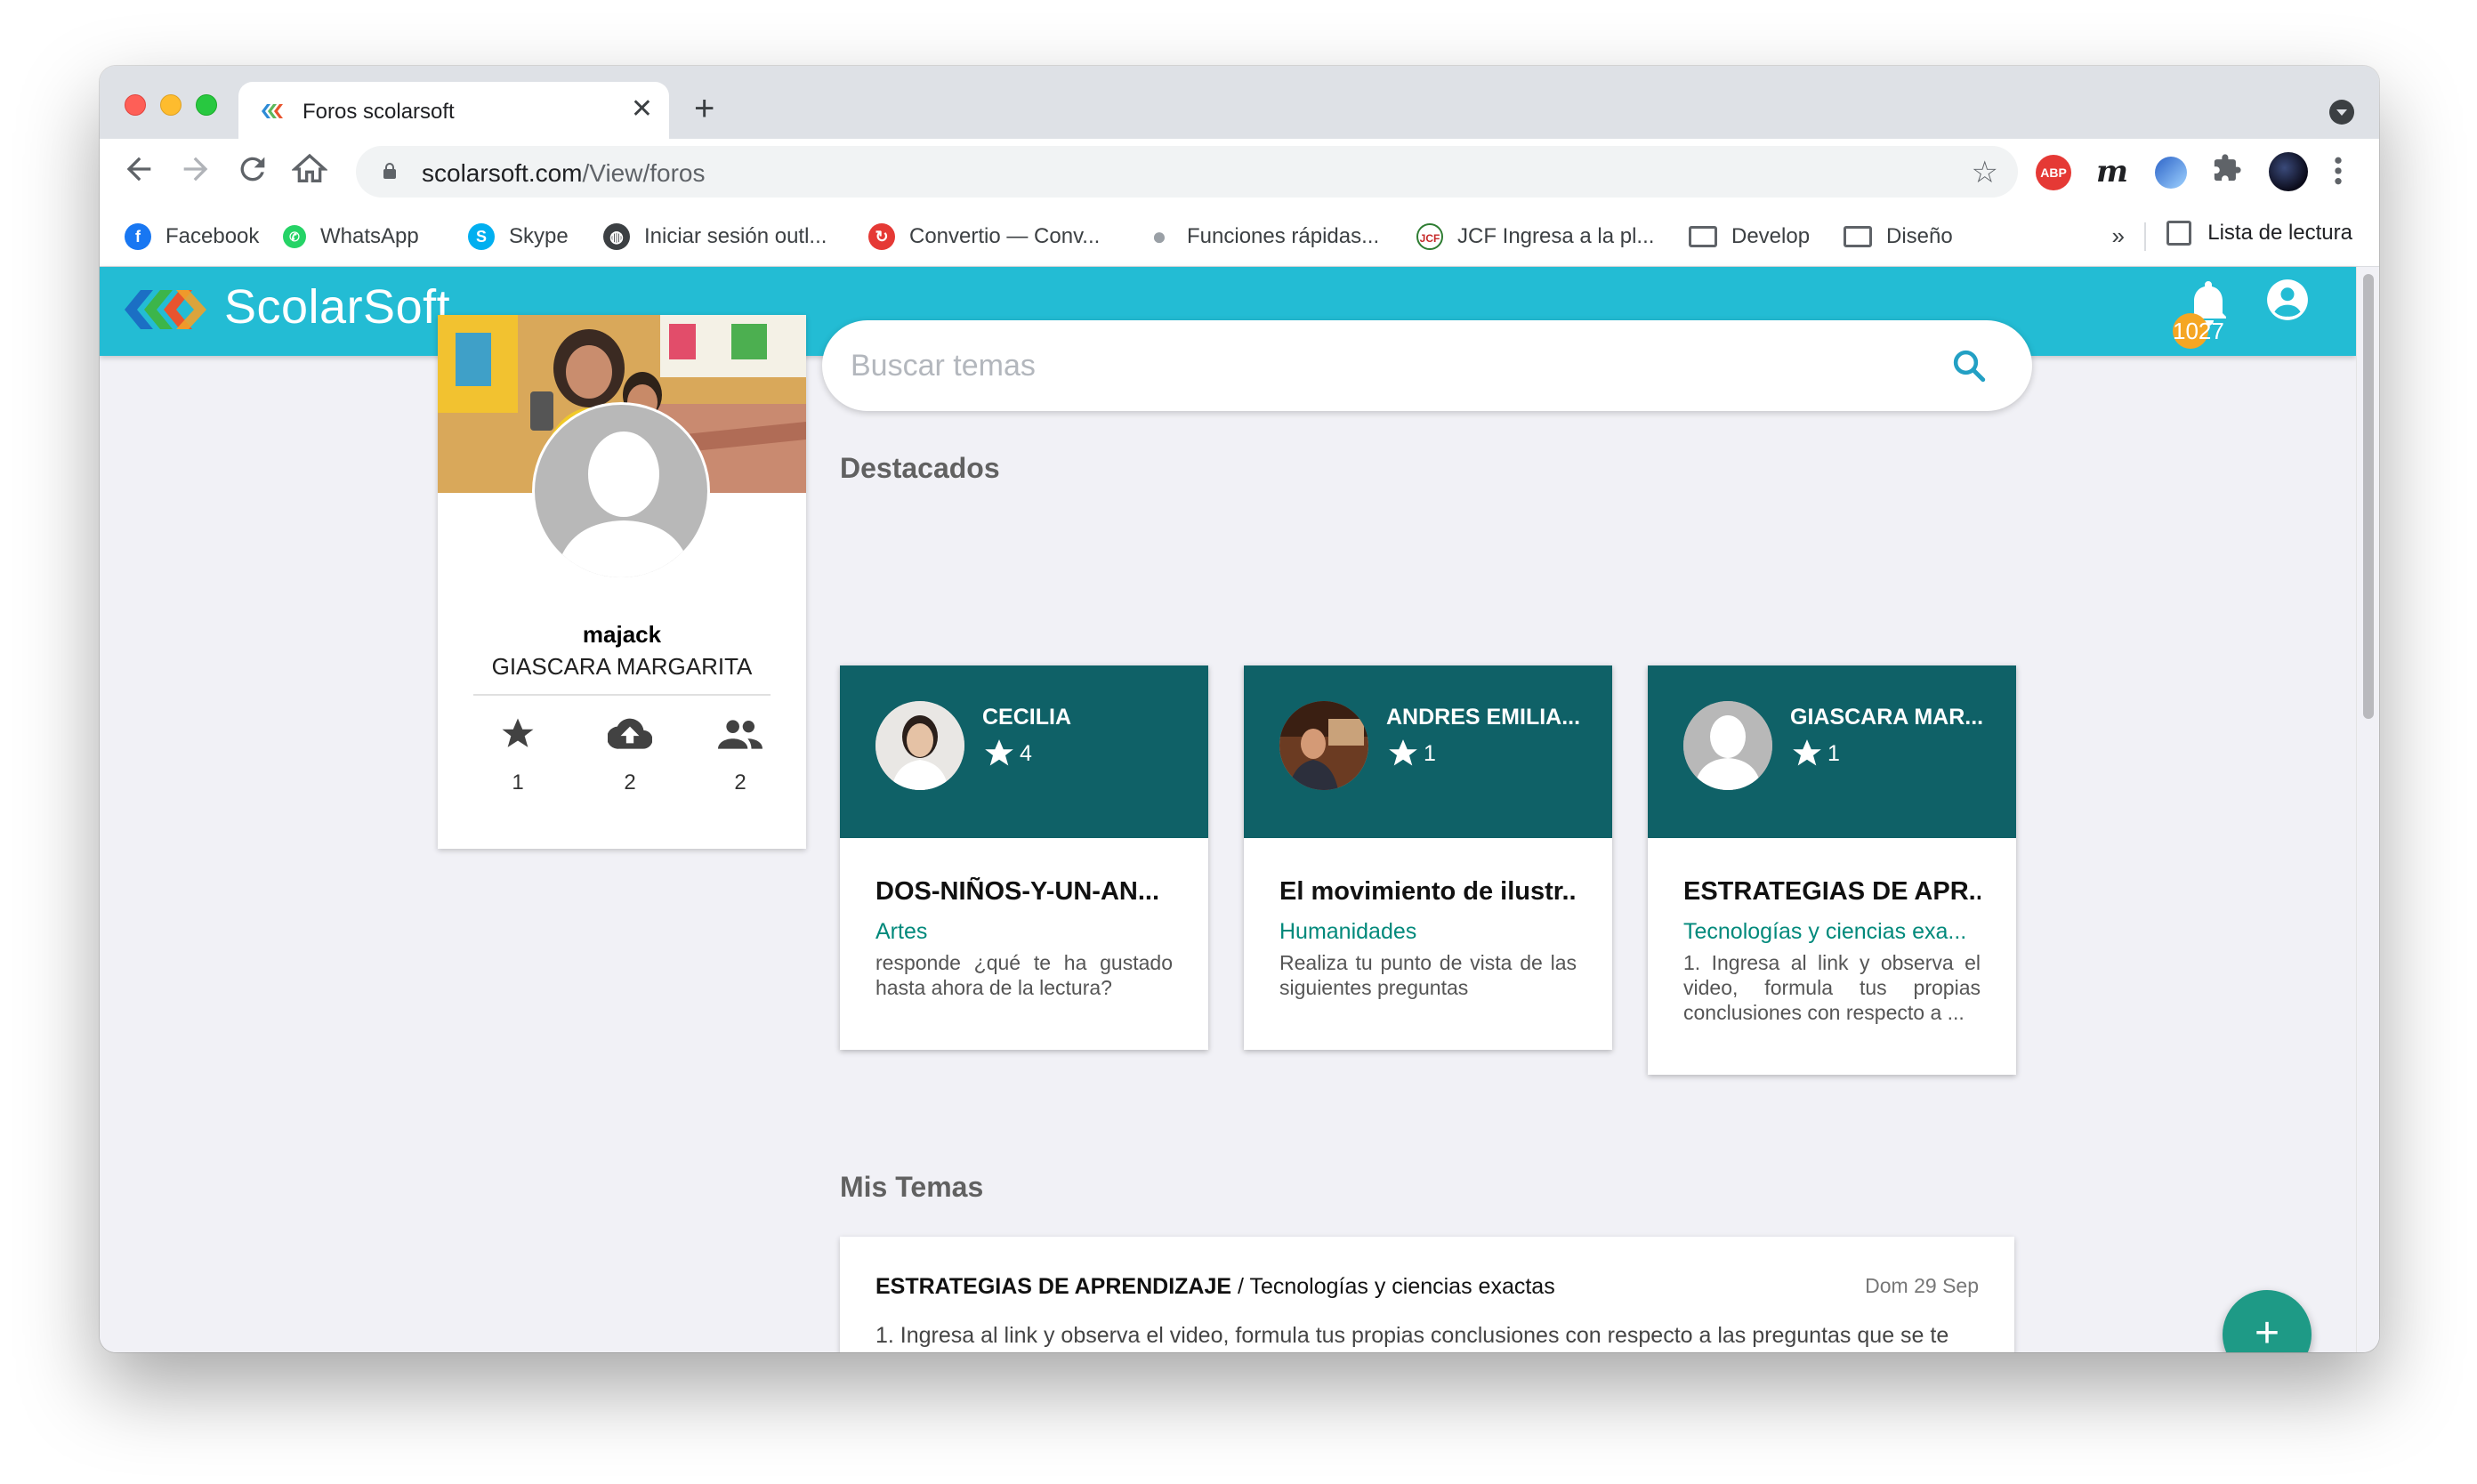 This screenshot has height=1484, width=2477. Describe the element at coordinates (881, 236) in the screenshot. I see `convertio-icon: ↻` at that location.